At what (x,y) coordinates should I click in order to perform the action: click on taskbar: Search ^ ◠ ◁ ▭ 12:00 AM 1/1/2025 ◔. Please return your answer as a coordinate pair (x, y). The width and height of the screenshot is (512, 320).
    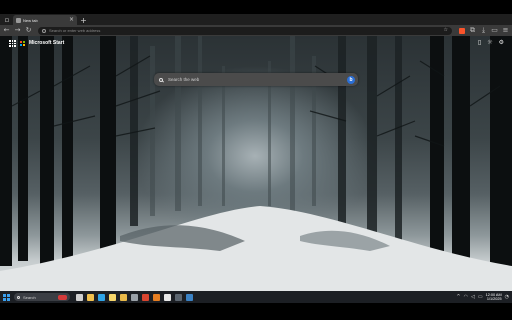
    Looking at the image, I should click on (256, 297).